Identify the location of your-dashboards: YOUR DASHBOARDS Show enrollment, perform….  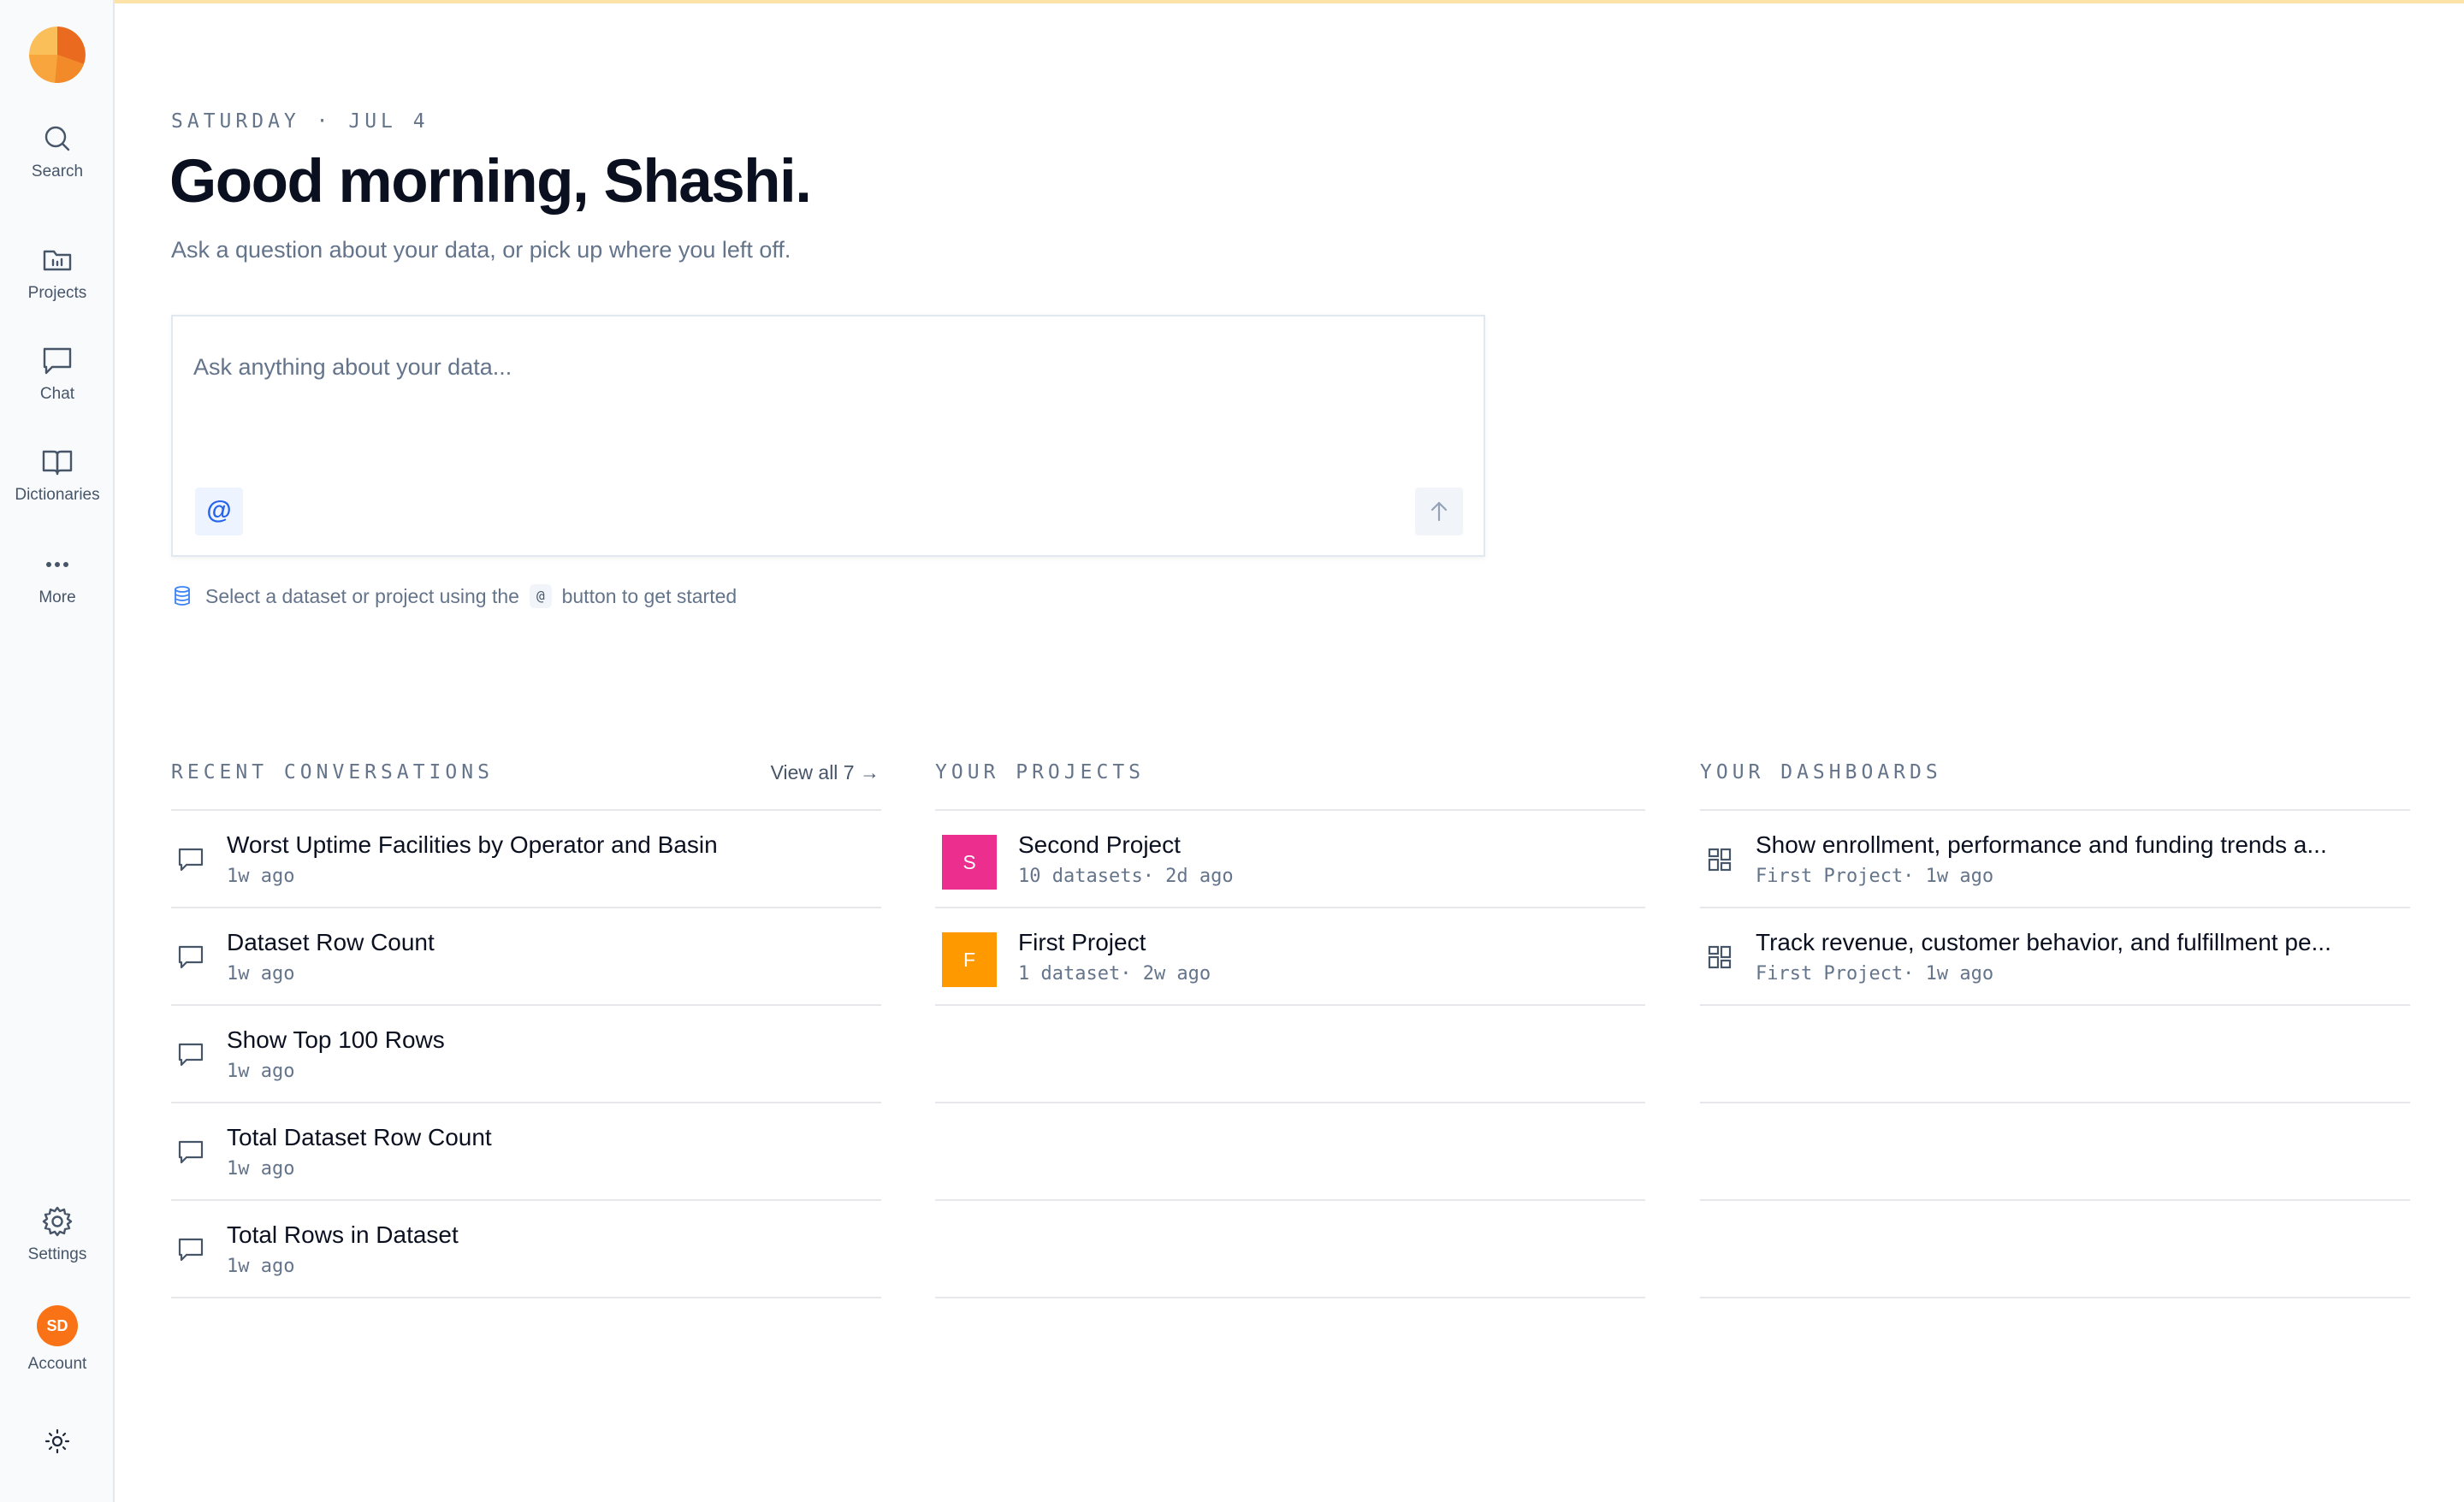
(2055, 1029).